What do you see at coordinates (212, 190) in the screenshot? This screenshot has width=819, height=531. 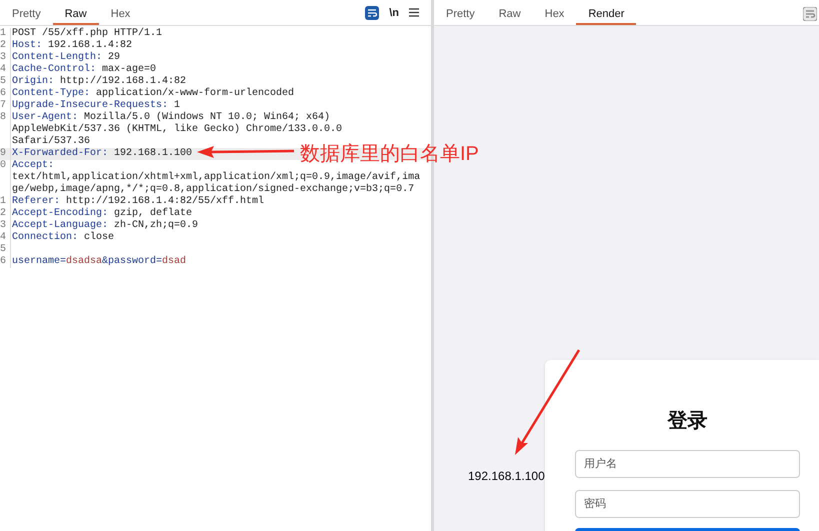 I see `code-line: ge/webp,image/apng,*/*;q=0.8,application/signed-exchange;v=b3;q=0.7` at bounding box center [212, 190].